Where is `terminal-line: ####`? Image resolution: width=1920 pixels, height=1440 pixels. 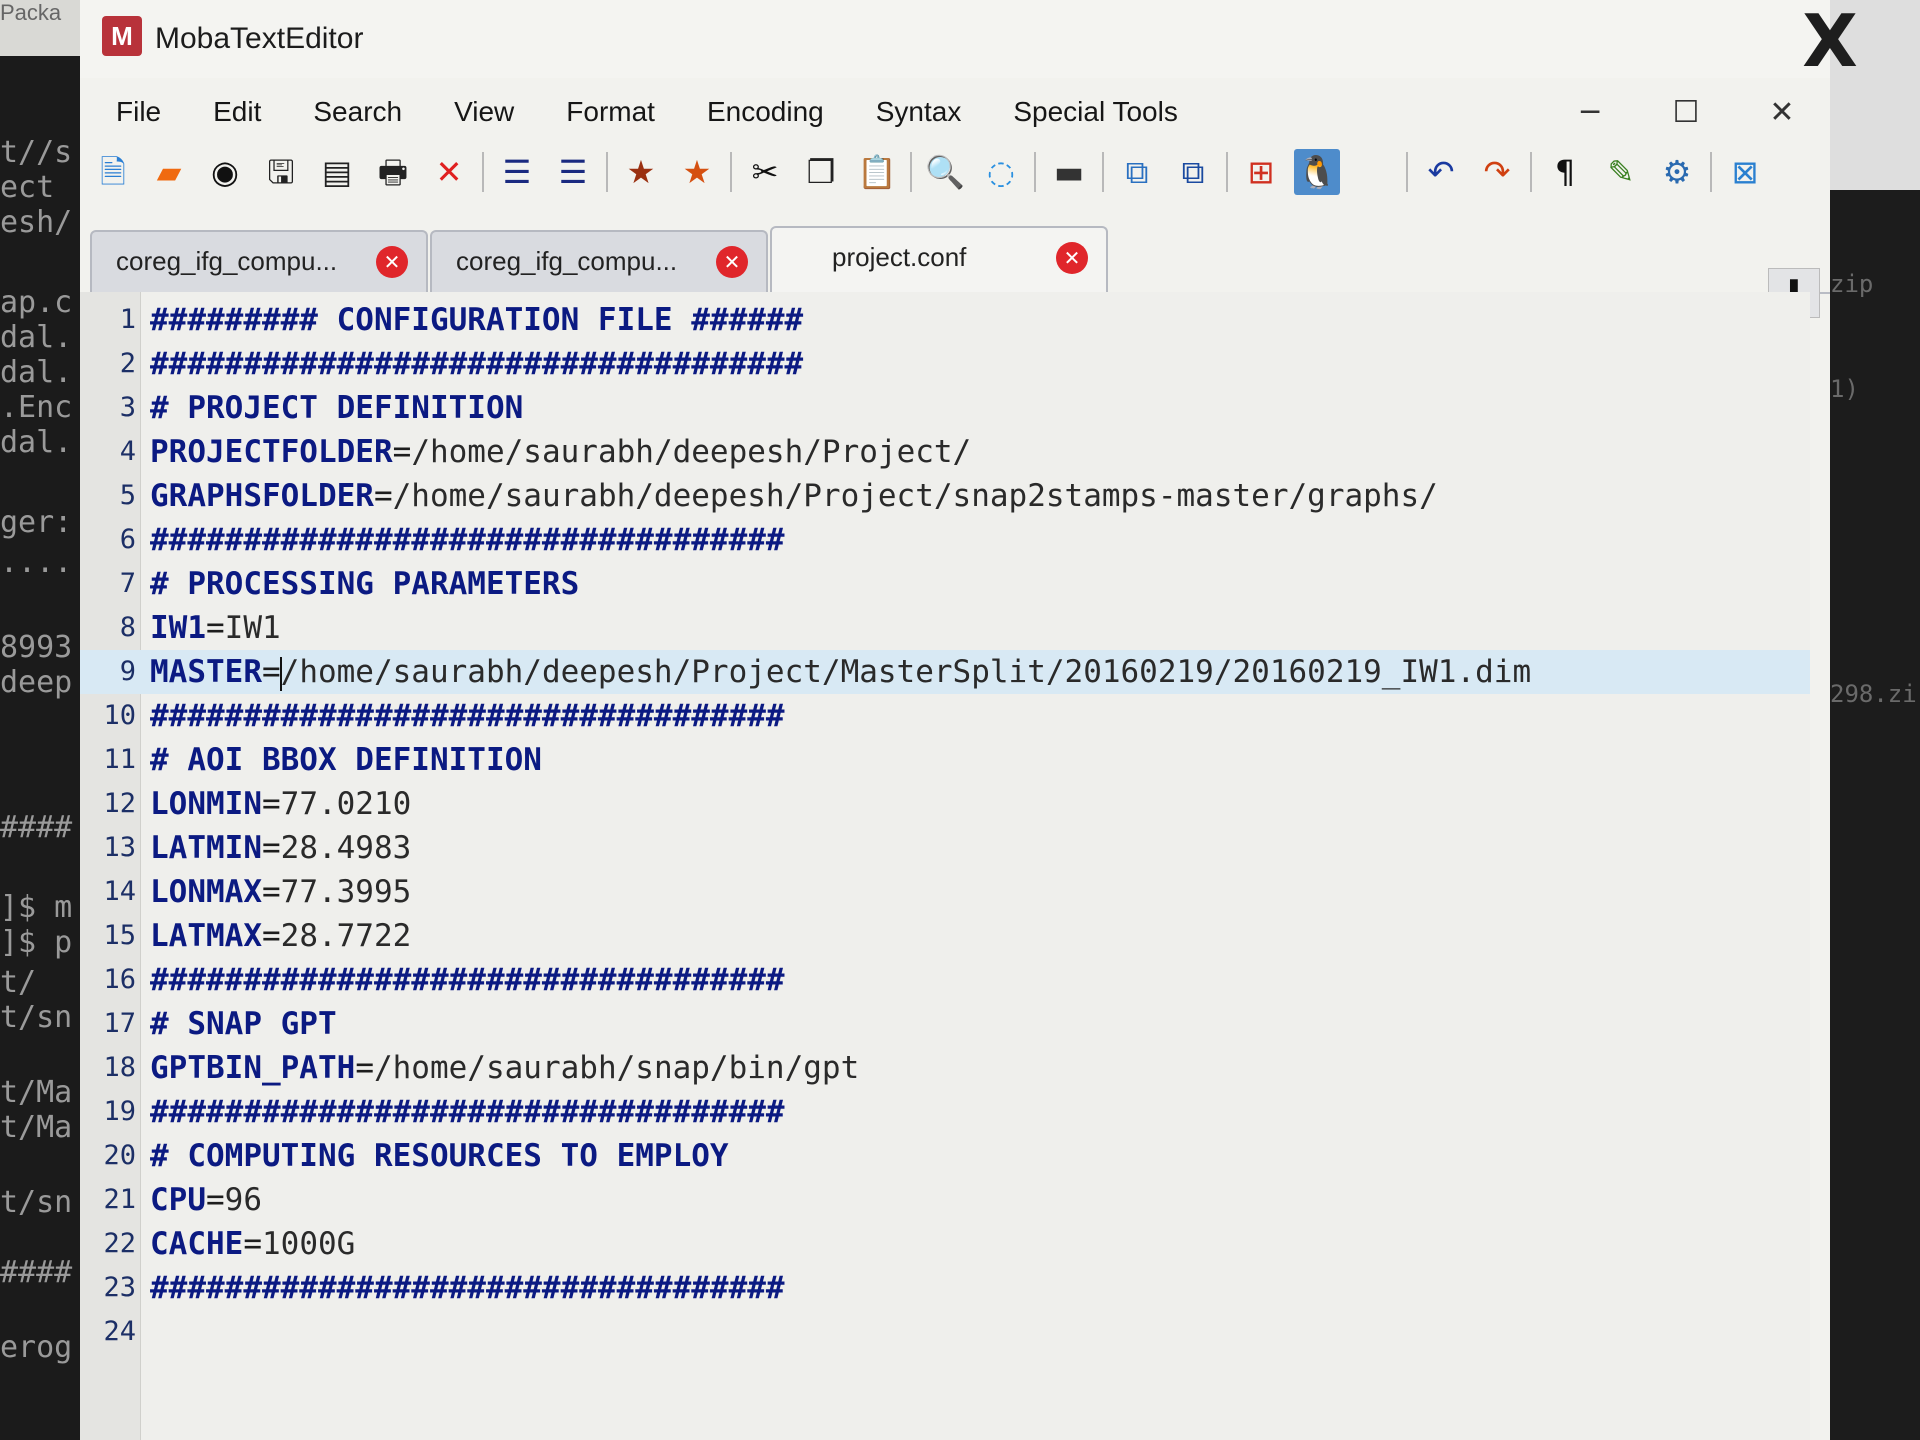 terminal-line: #### is located at coordinates (36, 1272).